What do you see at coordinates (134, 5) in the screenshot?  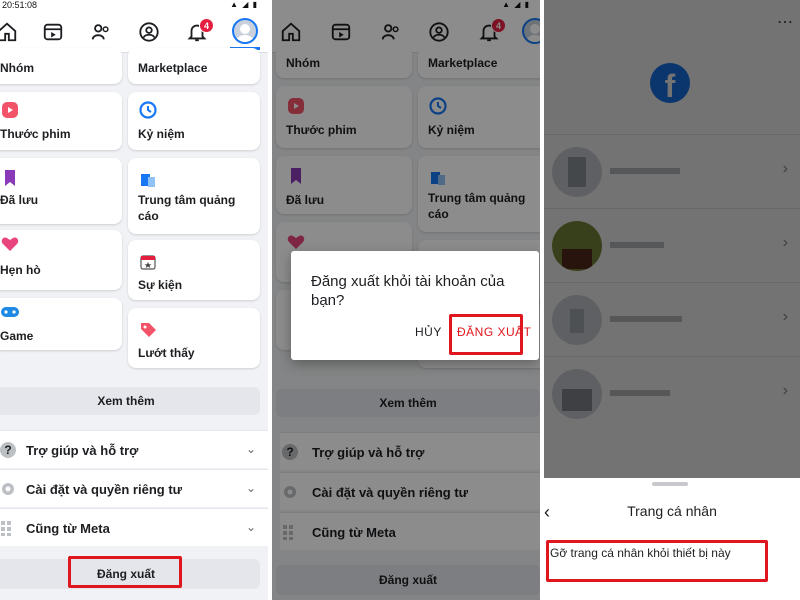 I see `status-bar: 20:51:08 ▲ ◢ ▮` at bounding box center [134, 5].